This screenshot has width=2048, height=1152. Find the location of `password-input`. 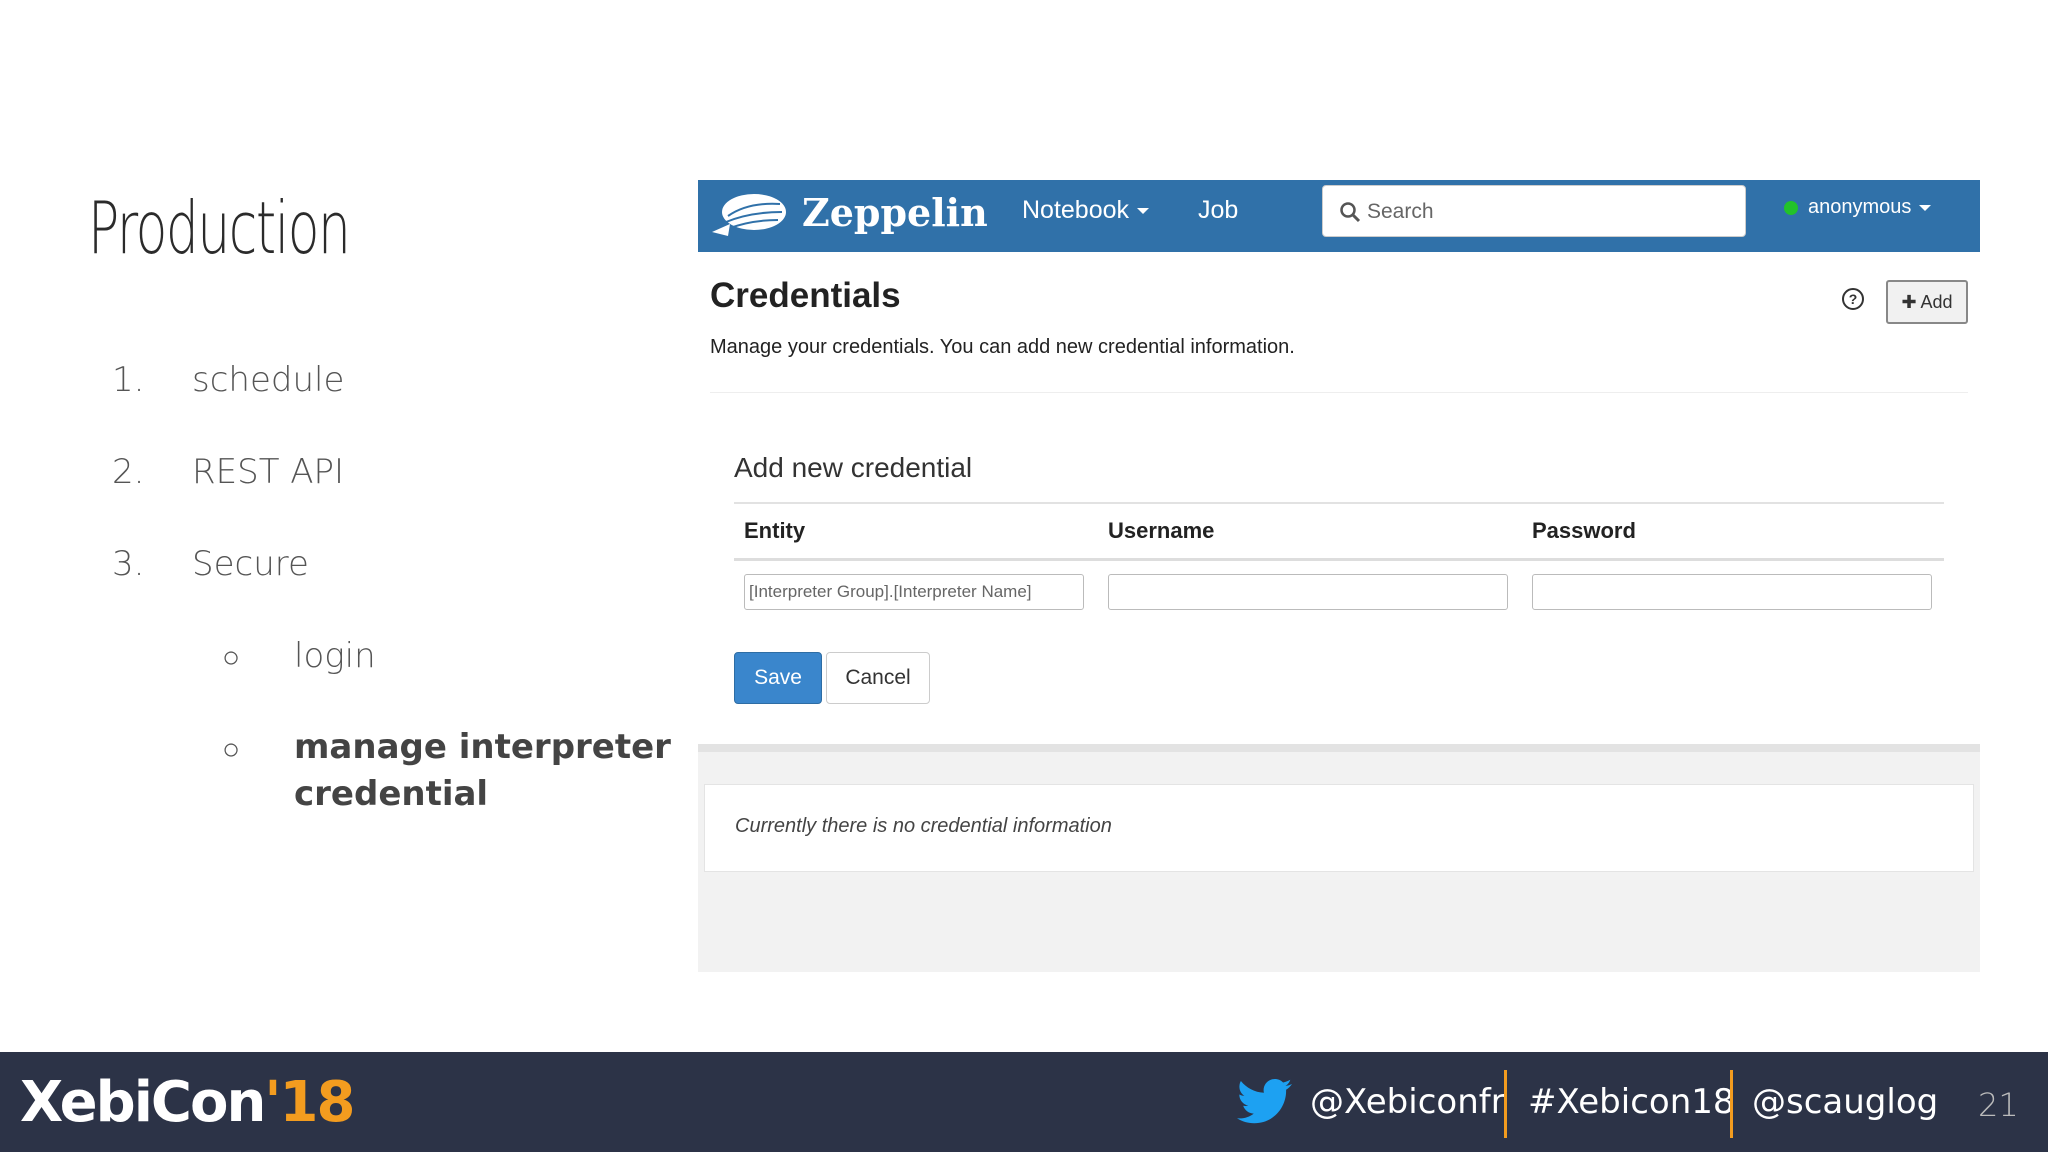

password-input is located at coordinates (1732, 592).